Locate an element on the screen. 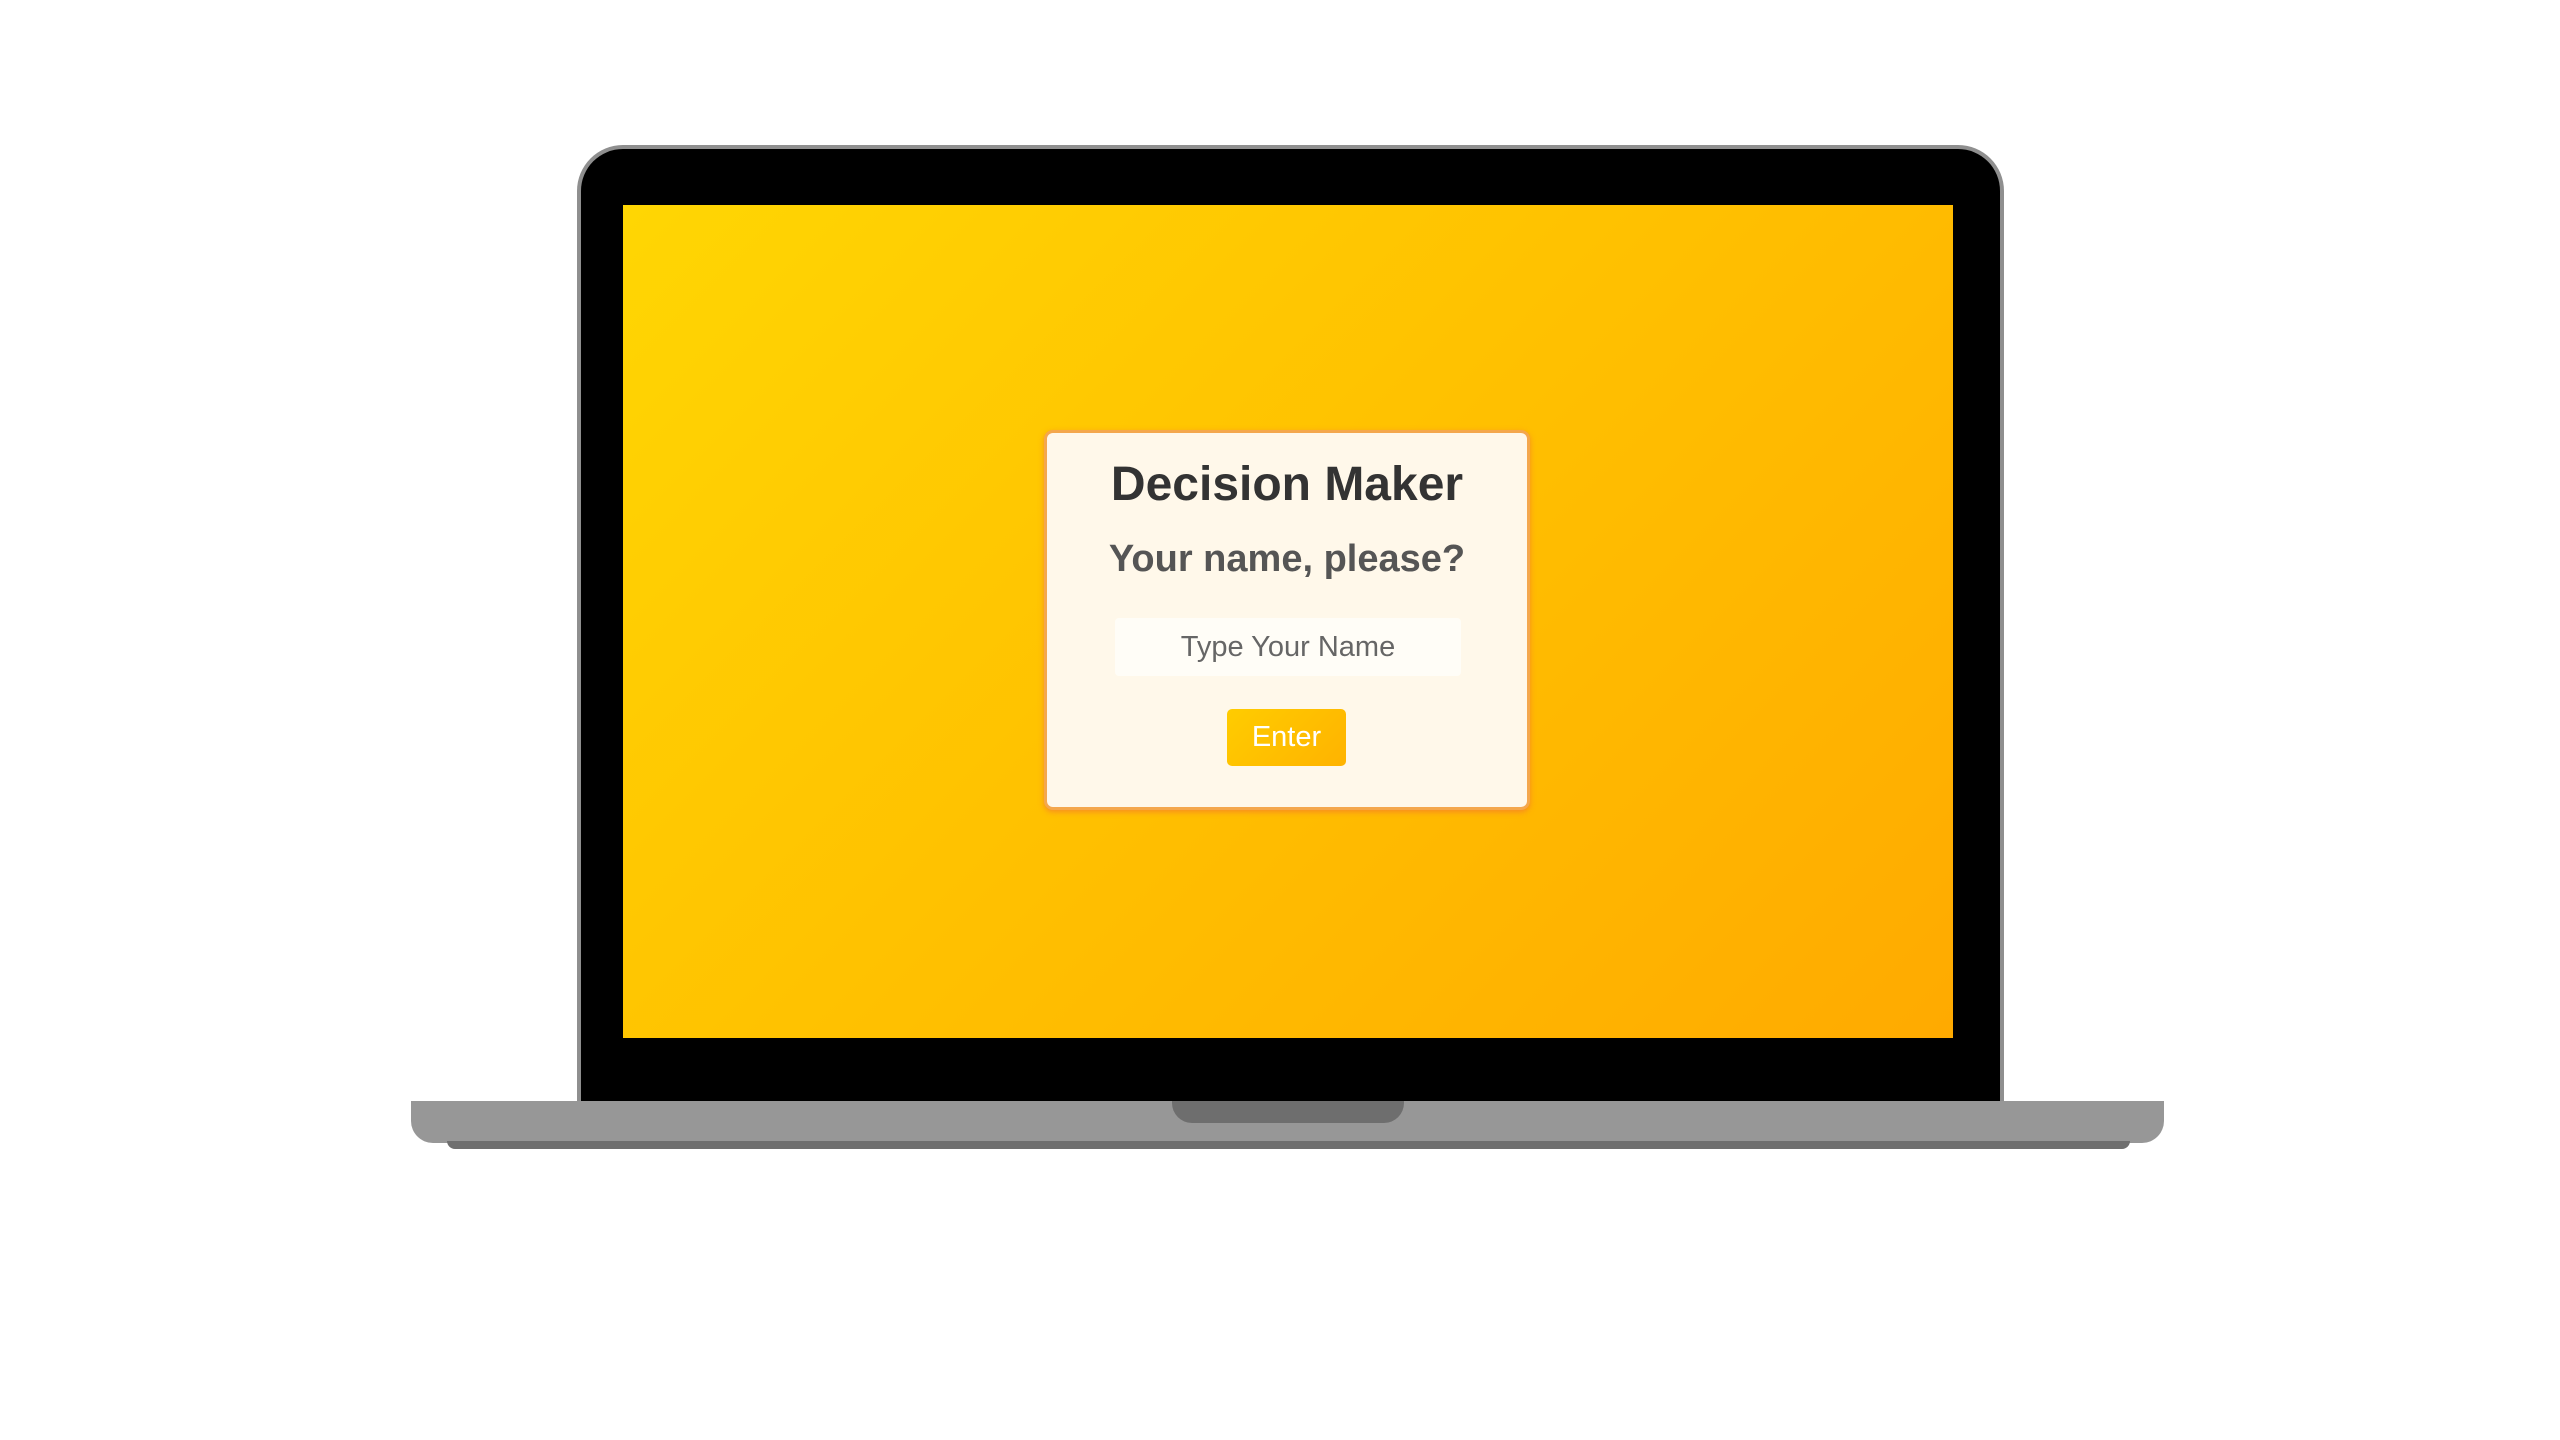 The height and width of the screenshot is (1440, 2560). name-dialog: Decision Maker Your name, please? Enter is located at coordinates (1287, 620).